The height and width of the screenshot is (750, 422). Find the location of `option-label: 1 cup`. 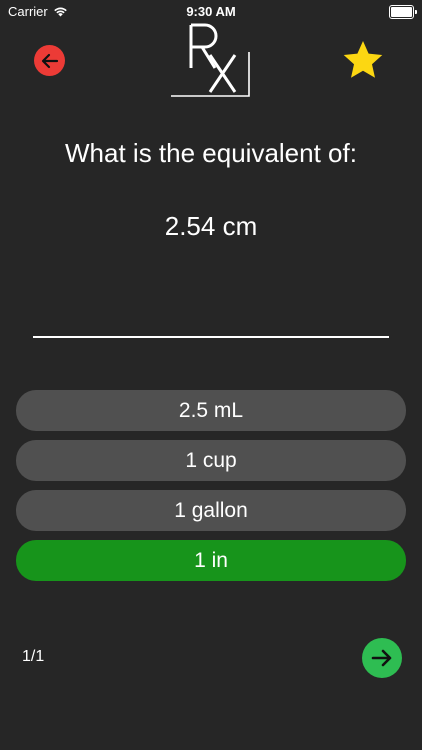

option-label: 1 cup is located at coordinates (211, 460).